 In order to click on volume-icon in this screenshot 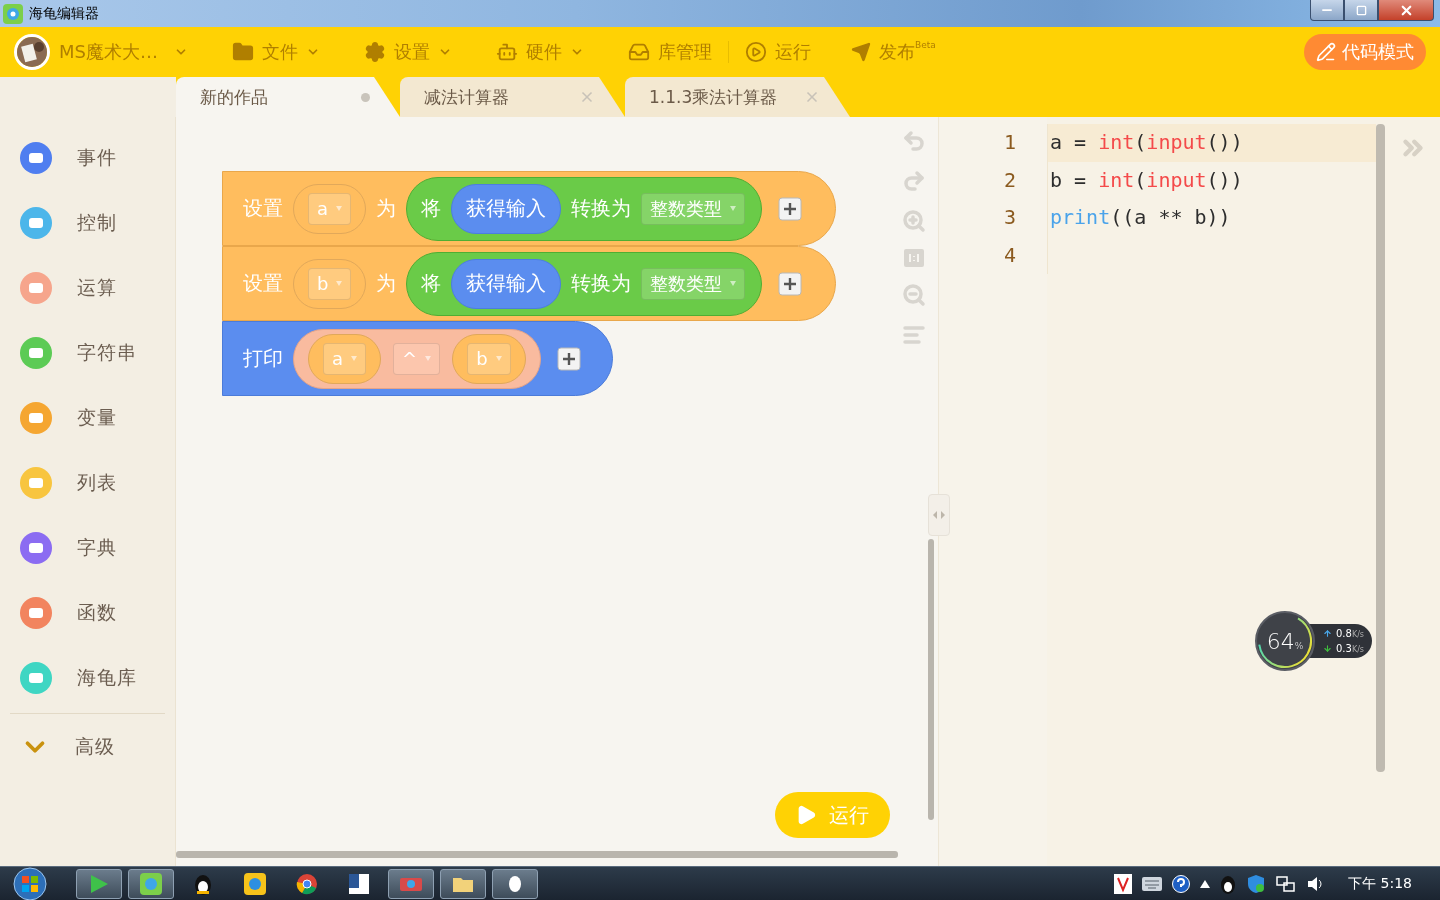, I will do `click(1315, 883)`.